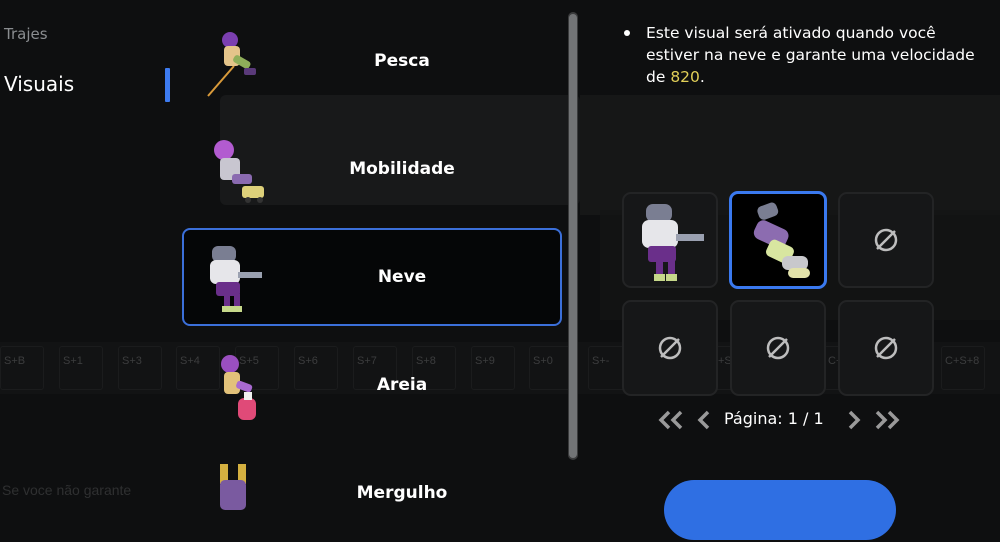 This screenshot has height=542, width=1000. I want to click on next-page-button, so click(854, 420).